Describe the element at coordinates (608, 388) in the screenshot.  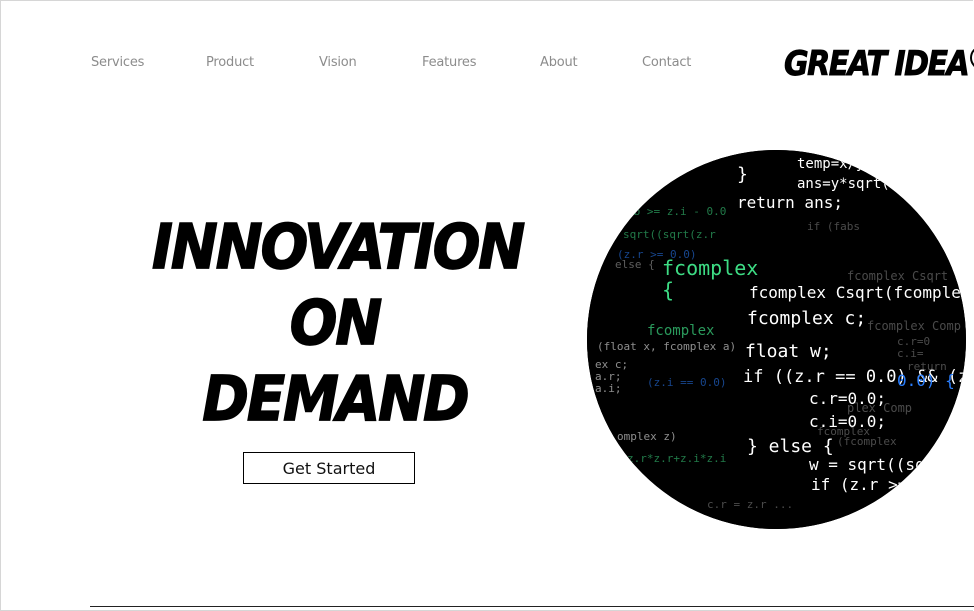
I see `svg-text: a.i;` at that location.